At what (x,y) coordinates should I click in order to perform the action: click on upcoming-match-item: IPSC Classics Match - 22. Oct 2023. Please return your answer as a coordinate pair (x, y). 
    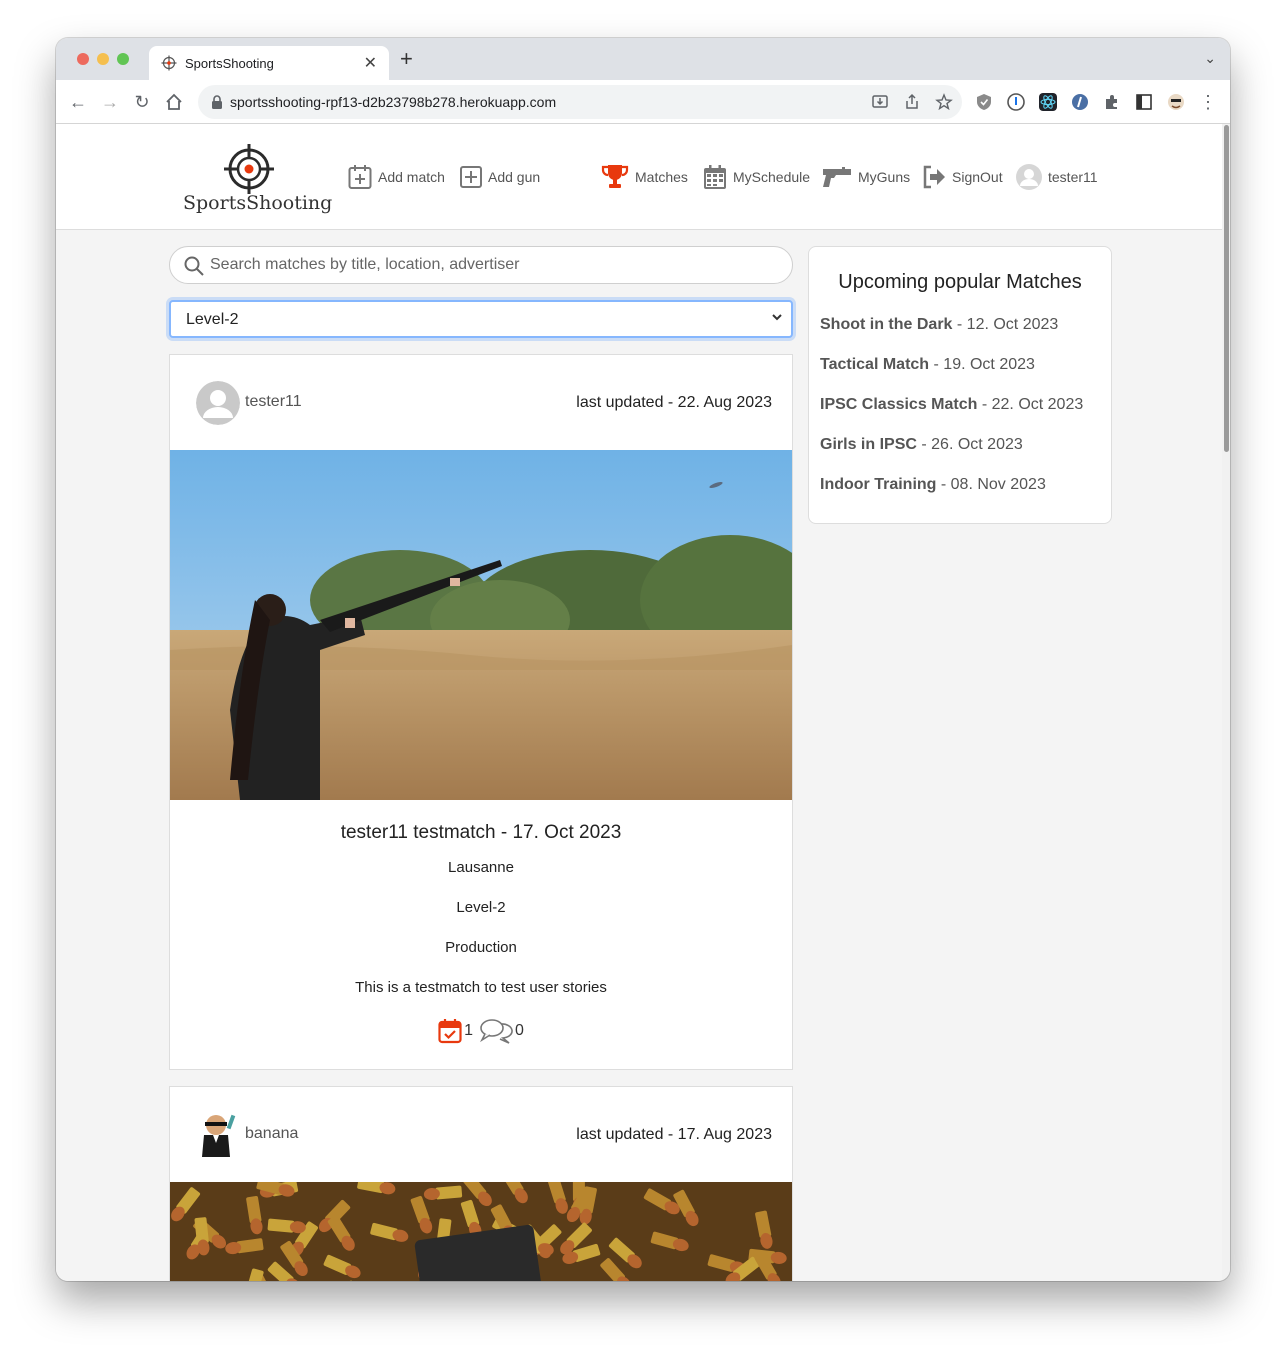
    Looking at the image, I should click on (951, 405).